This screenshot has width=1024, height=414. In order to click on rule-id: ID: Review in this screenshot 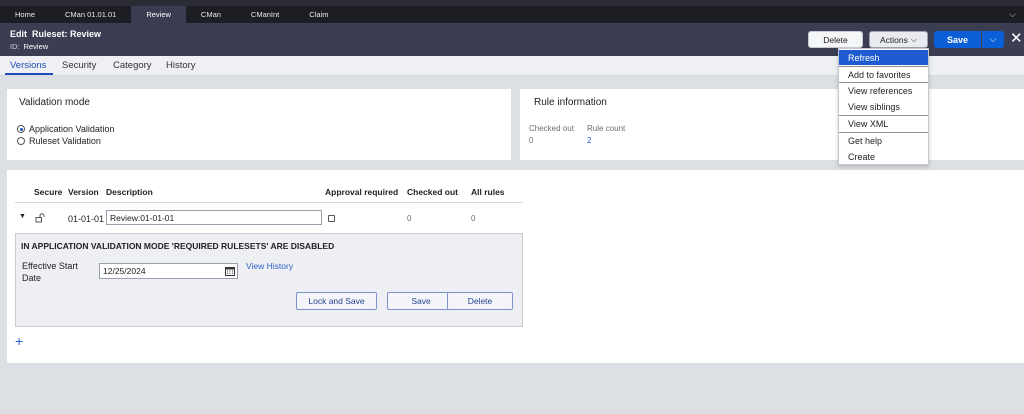, I will do `click(29, 46)`.